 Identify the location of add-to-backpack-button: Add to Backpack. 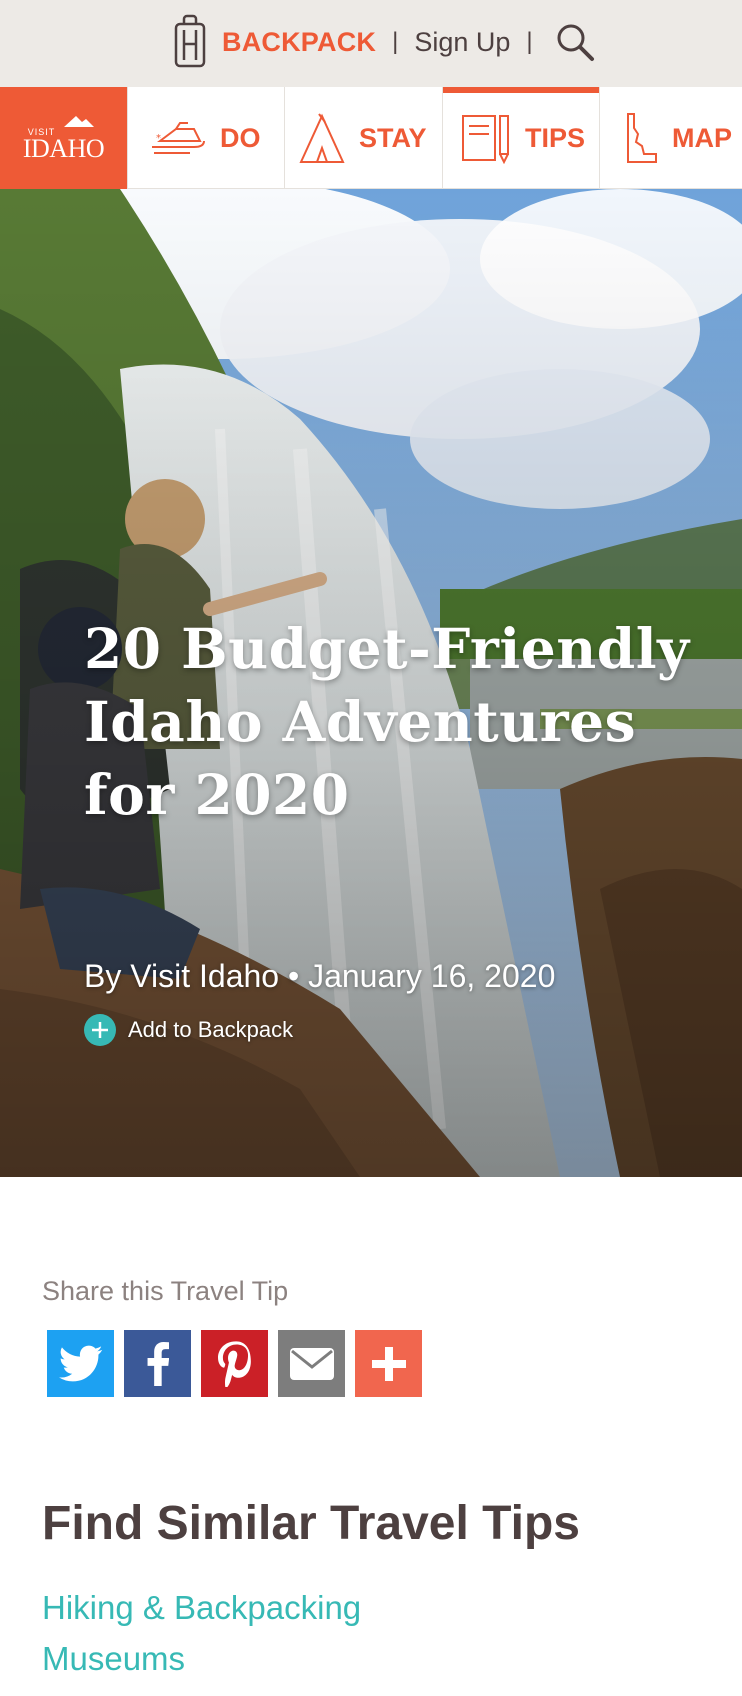
(188, 1030).